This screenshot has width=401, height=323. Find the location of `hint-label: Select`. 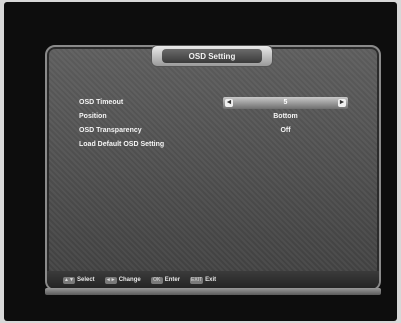

hint-label: Select is located at coordinates (86, 280).